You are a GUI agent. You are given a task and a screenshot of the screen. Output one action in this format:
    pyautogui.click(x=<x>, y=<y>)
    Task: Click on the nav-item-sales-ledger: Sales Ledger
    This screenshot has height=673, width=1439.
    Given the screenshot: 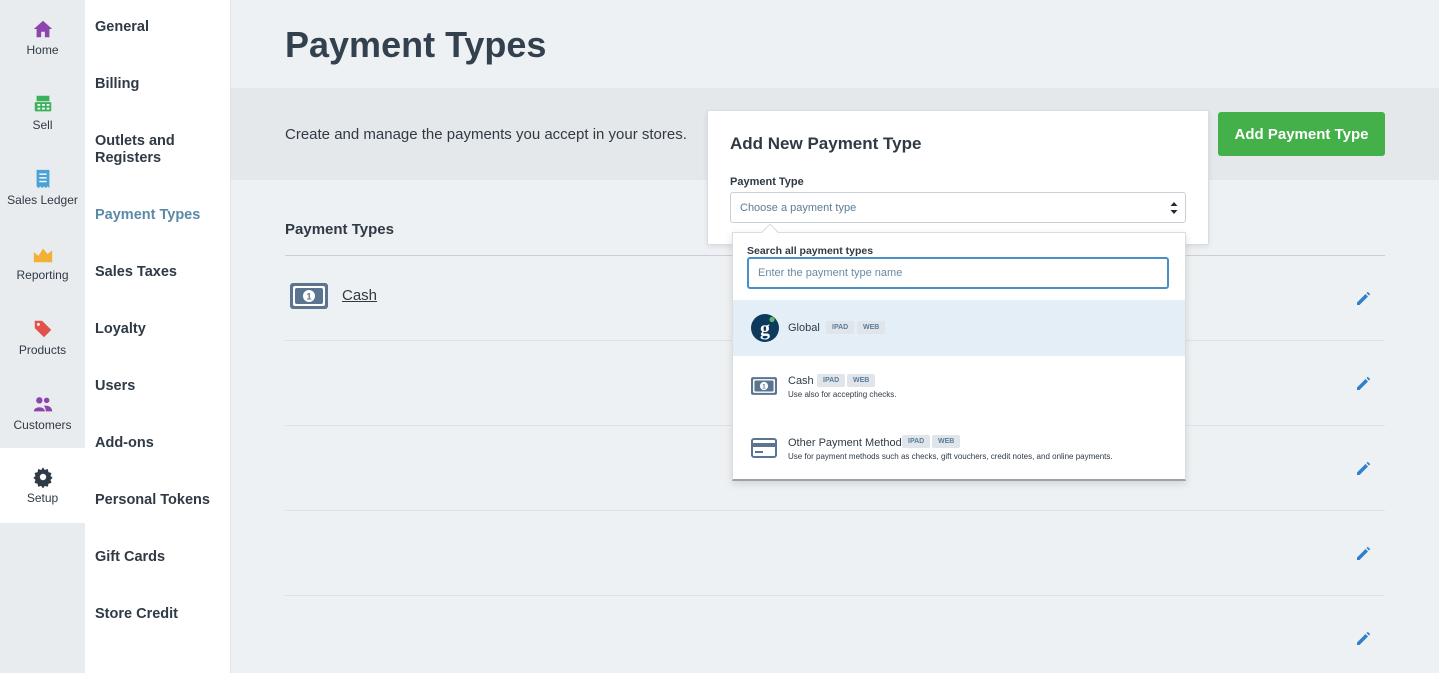 What is the action you would take?
    pyautogui.click(x=42, y=187)
    